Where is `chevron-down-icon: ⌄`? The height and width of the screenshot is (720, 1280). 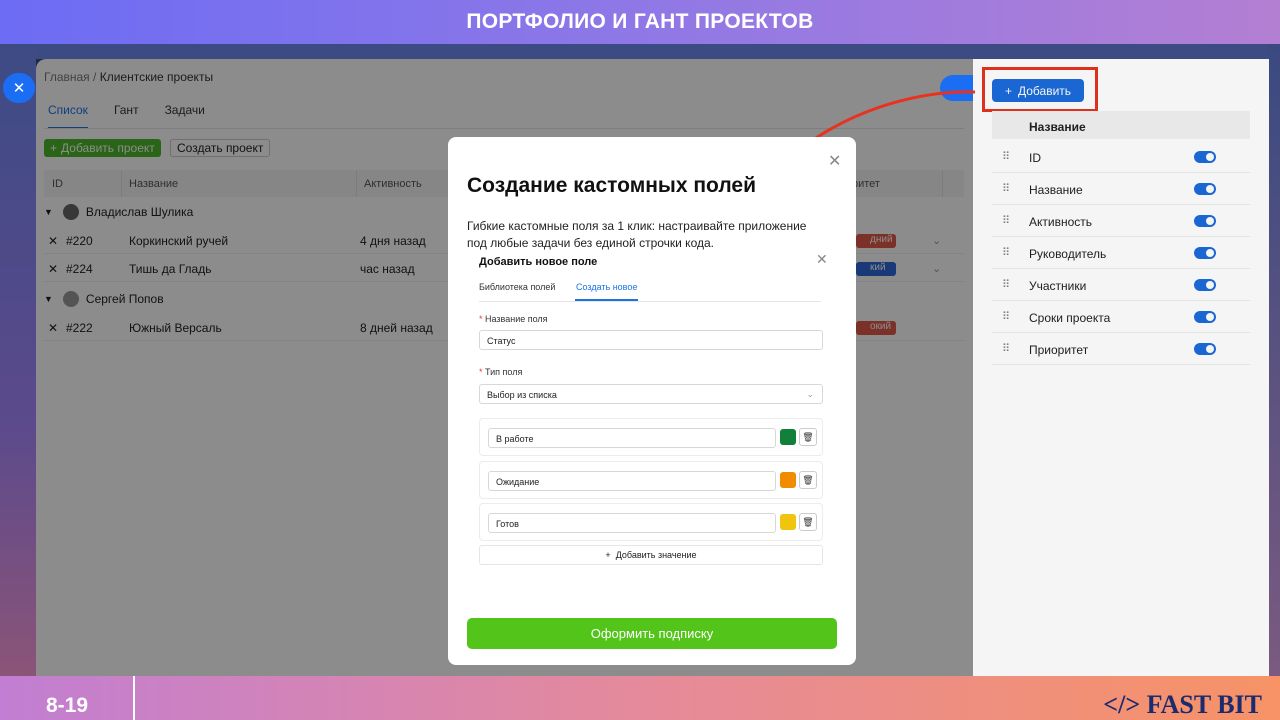 chevron-down-icon: ⌄ is located at coordinates (810, 394).